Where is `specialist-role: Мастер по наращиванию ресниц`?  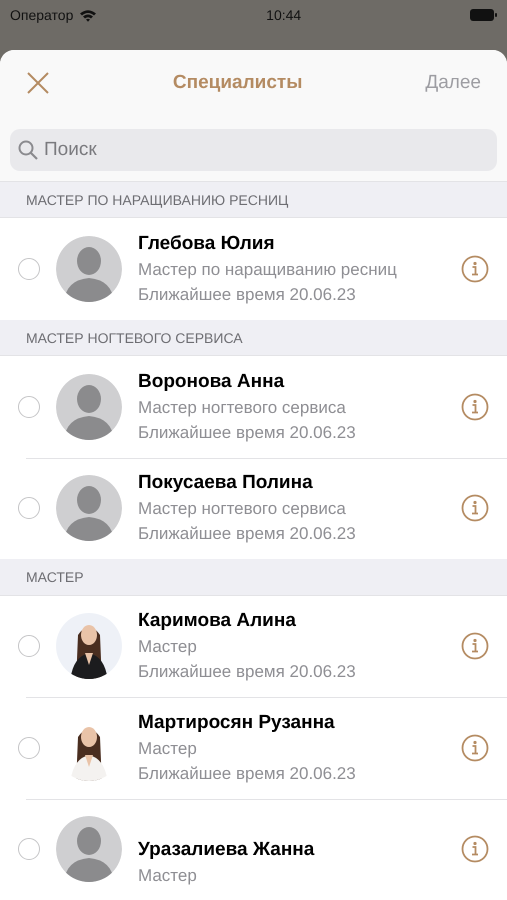 specialist-role: Мастер по наращиванию ресниц is located at coordinates (268, 270).